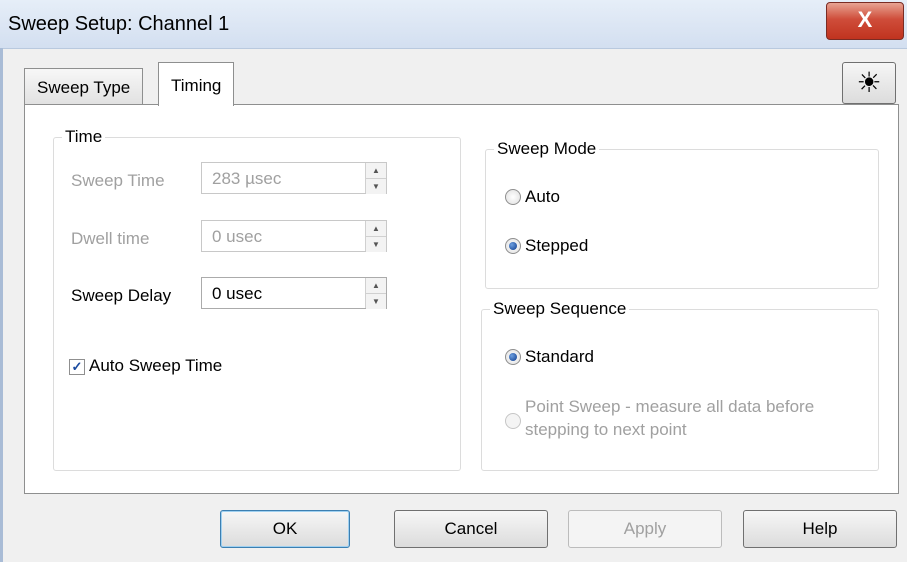  I want to click on display-settings-button: ☀, so click(869, 83).